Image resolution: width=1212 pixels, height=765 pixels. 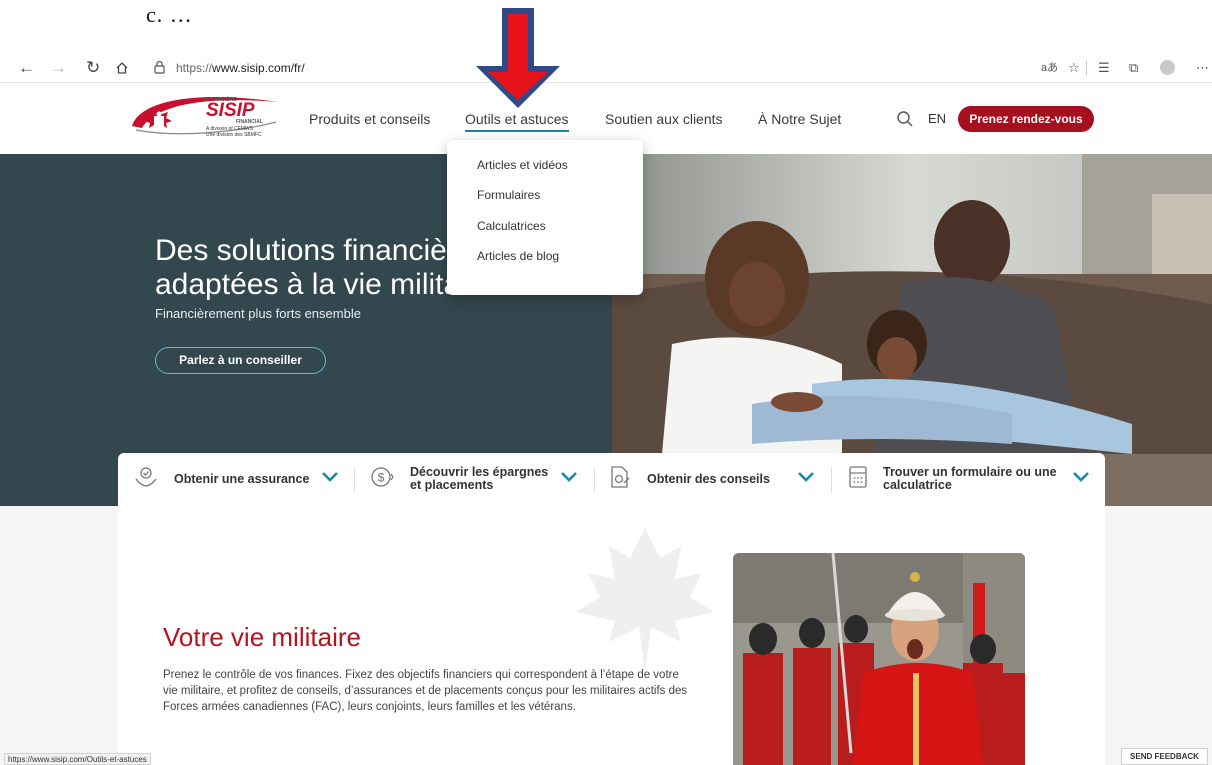 What do you see at coordinates (511, 226) in the screenshot?
I see `dropdown-item-calculatrices: Calculatrices` at bounding box center [511, 226].